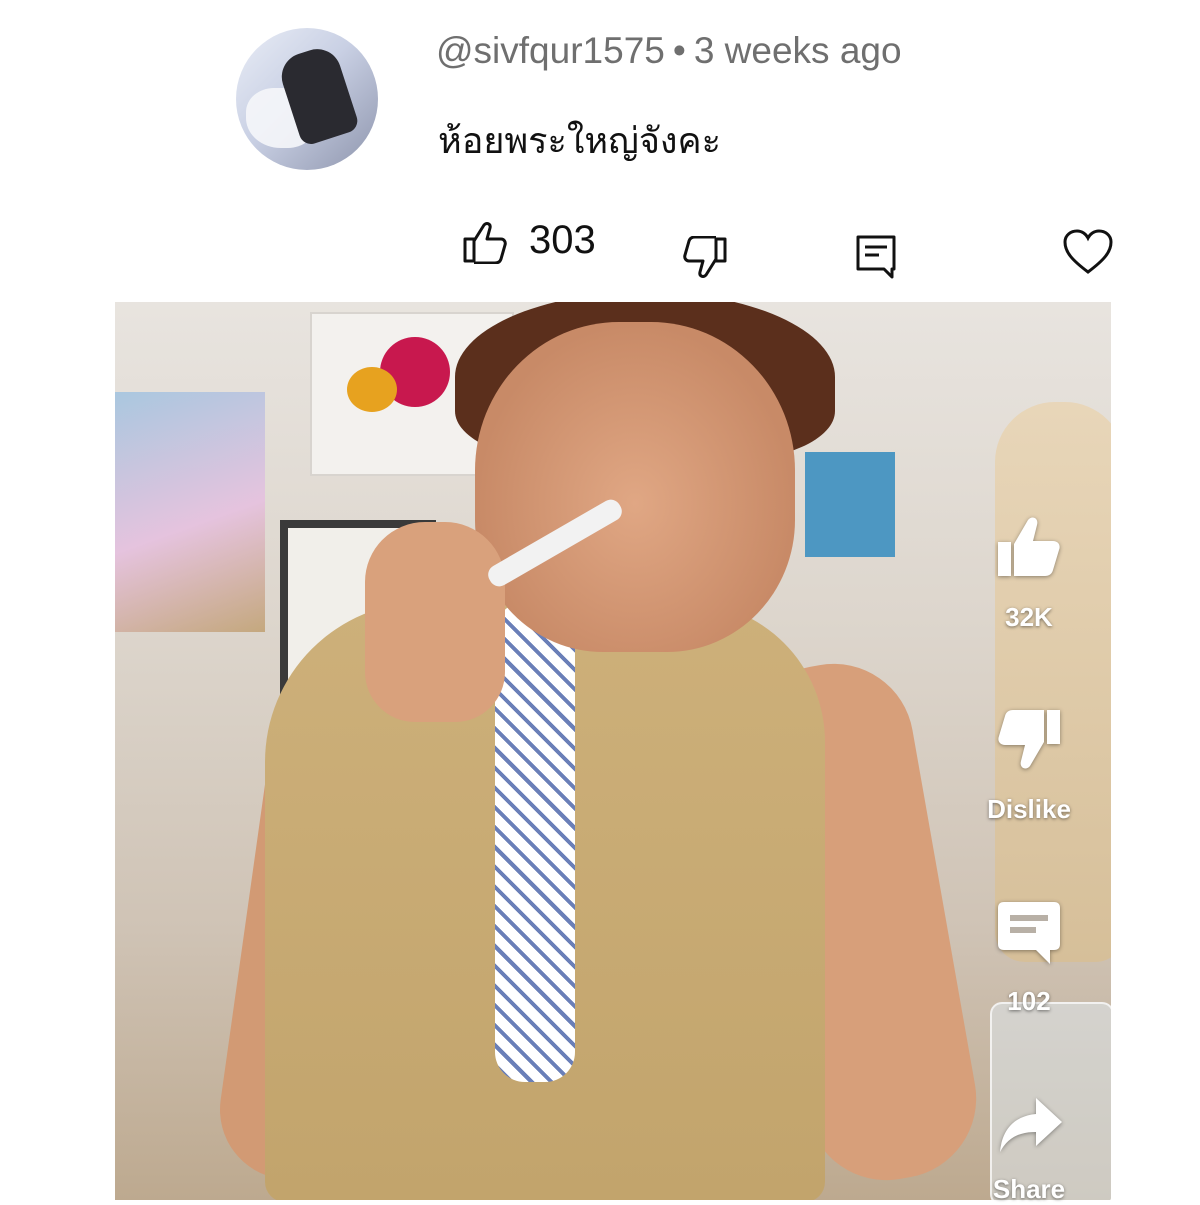 The image size is (1200, 1205). What do you see at coordinates (797, 50) in the screenshot?
I see `comment-time: 3 weeks ago` at bounding box center [797, 50].